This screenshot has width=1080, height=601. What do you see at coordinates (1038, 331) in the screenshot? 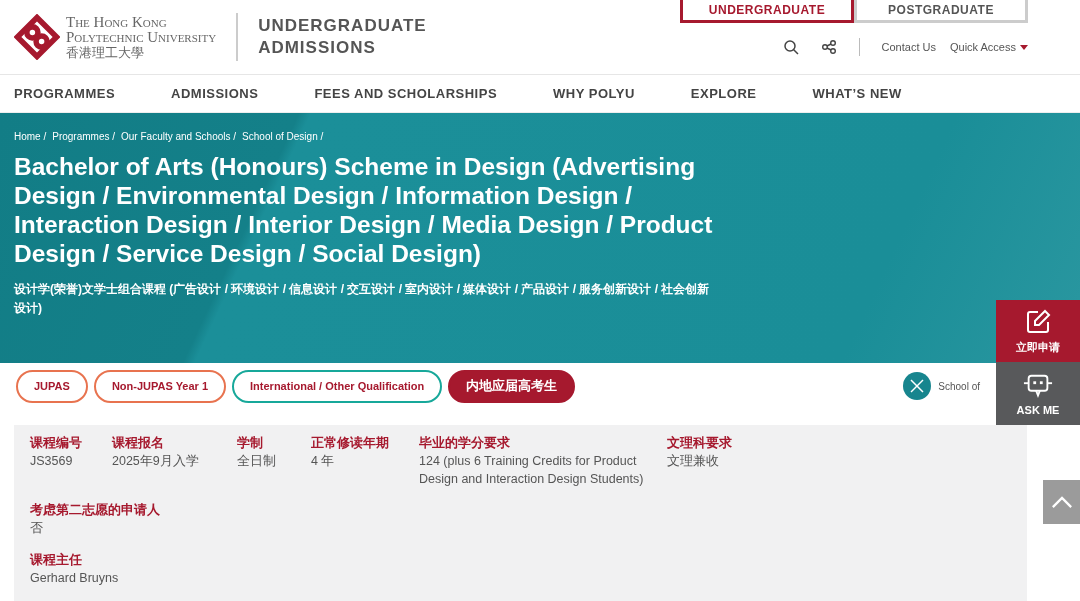
I see `apply-now-button: 立即申请` at bounding box center [1038, 331].